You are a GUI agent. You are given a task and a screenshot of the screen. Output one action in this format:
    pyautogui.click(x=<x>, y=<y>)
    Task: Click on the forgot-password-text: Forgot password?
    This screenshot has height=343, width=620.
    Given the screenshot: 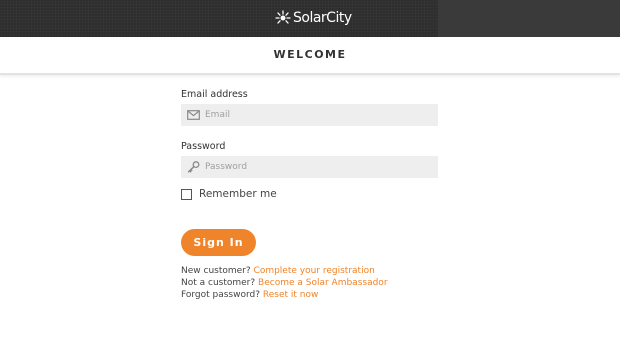 What is the action you would take?
    pyautogui.click(x=221, y=295)
    